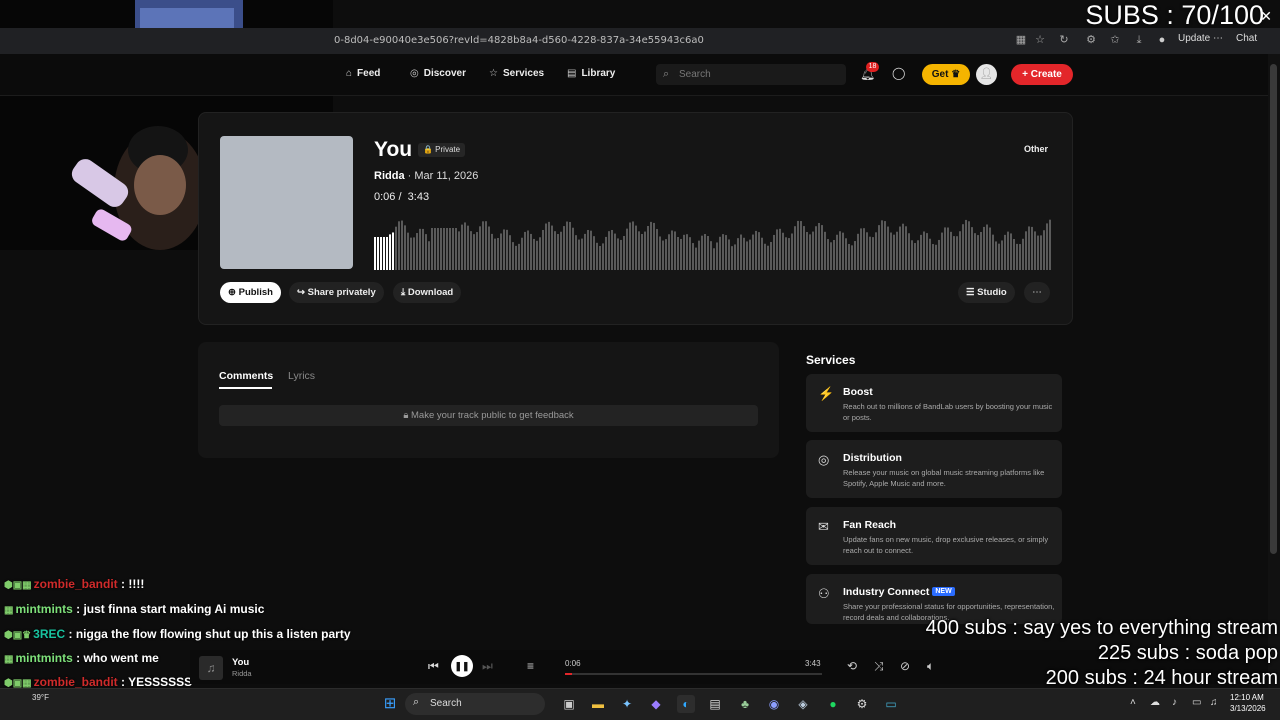 The image size is (1280, 720). Describe the element at coordinates (1139, 40) in the screenshot. I see `downloads-icon: ⤓` at that location.